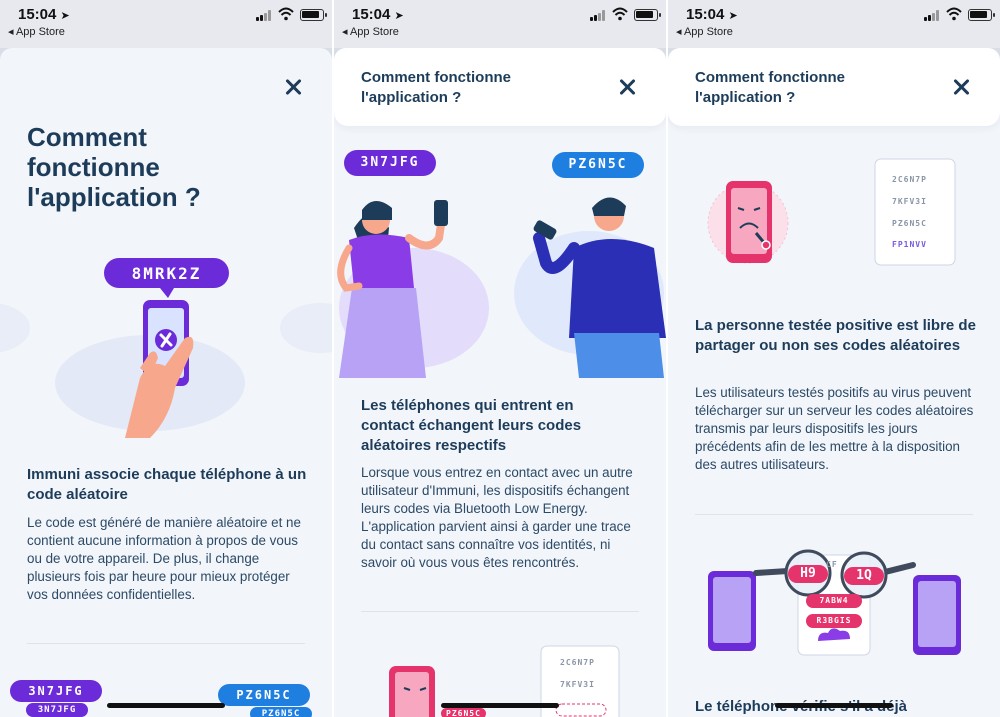 The image size is (1000, 717). Describe the element at coordinates (832, 564) in the screenshot. I see `server-code-partial: CF` at that location.